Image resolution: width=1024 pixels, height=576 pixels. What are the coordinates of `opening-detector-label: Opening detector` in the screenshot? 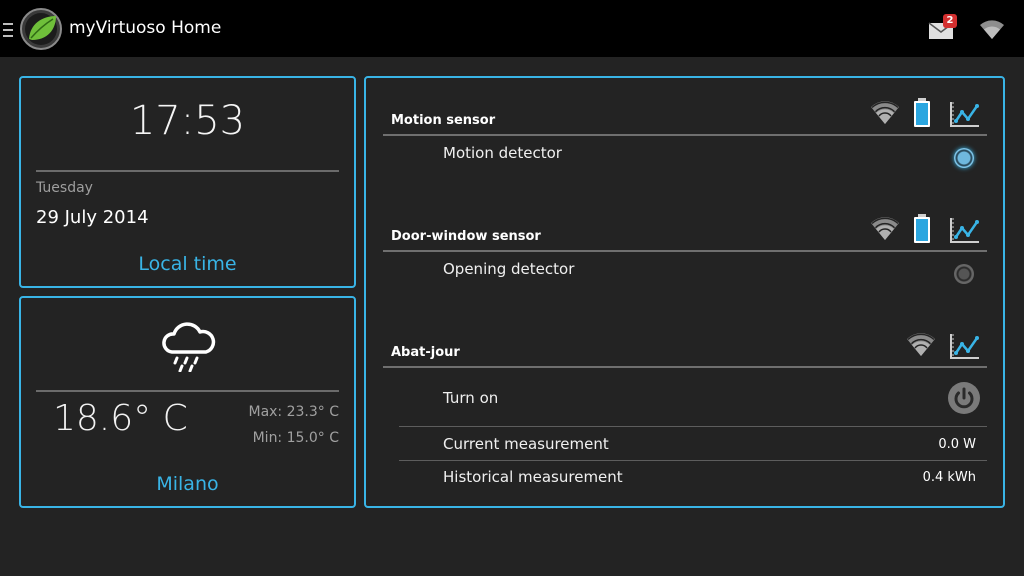 It's located at (509, 269).